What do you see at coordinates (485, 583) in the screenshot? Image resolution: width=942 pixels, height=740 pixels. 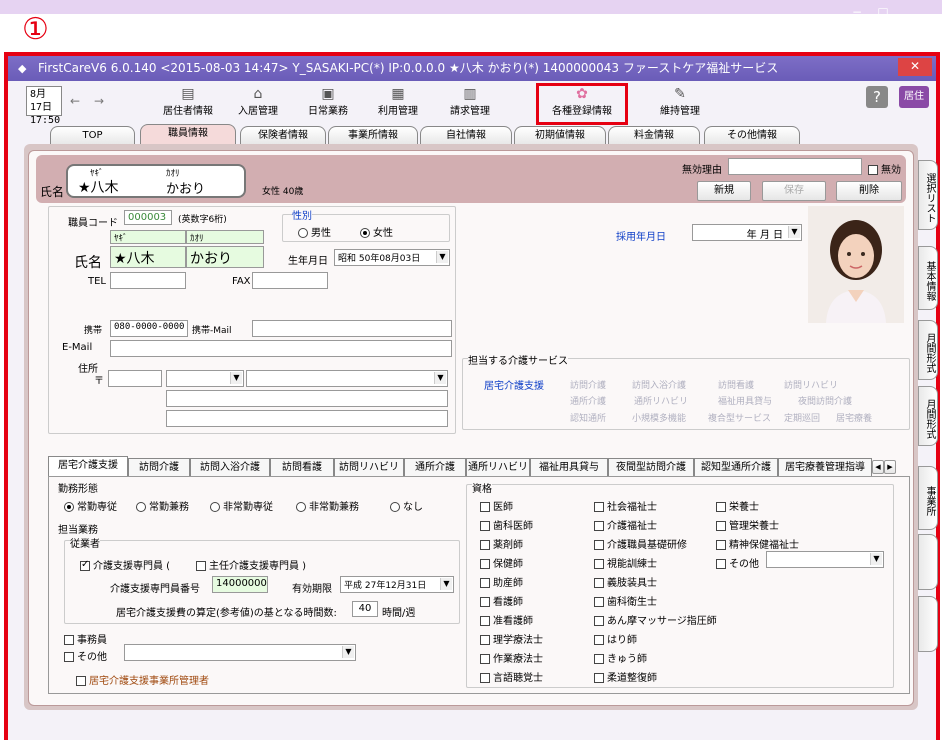 I see `qual-midwife-box` at bounding box center [485, 583].